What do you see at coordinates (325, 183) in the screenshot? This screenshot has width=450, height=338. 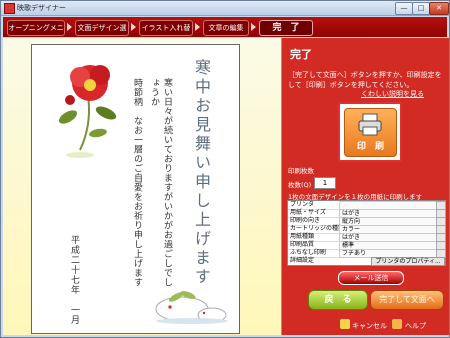 I see `copies-input: 1` at bounding box center [325, 183].